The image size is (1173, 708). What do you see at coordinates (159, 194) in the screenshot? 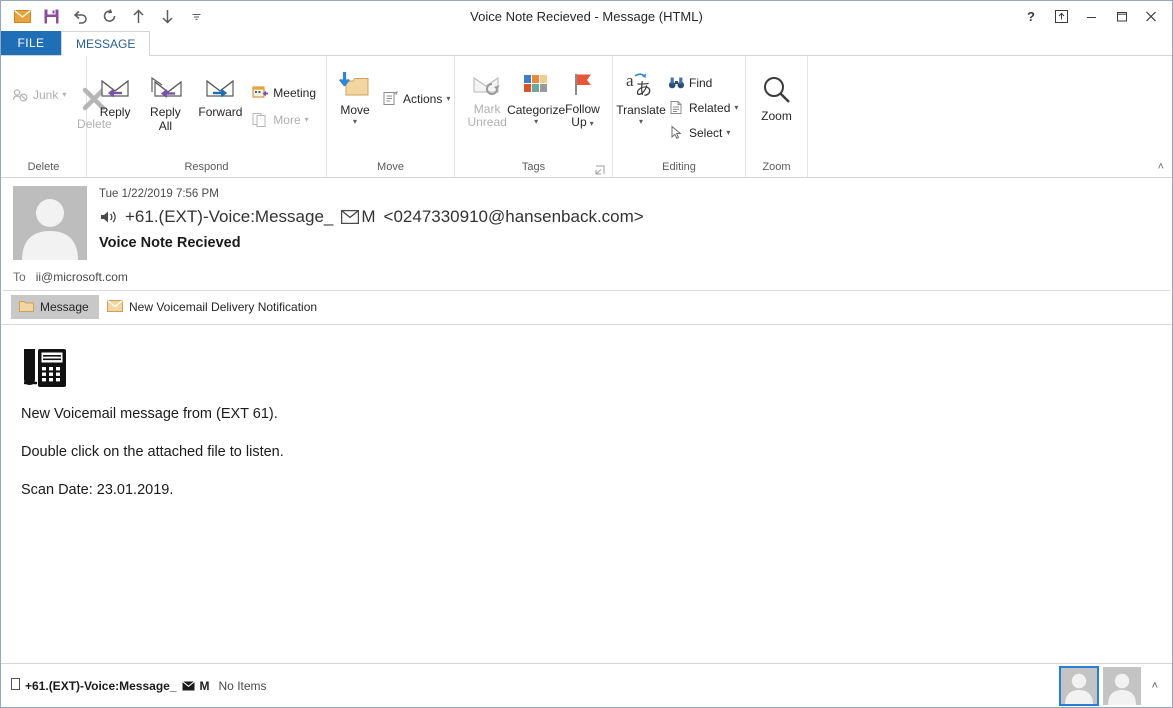
I see `message-date: Tue 1/22/2019 7:56 PM` at bounding box center [159, 194].